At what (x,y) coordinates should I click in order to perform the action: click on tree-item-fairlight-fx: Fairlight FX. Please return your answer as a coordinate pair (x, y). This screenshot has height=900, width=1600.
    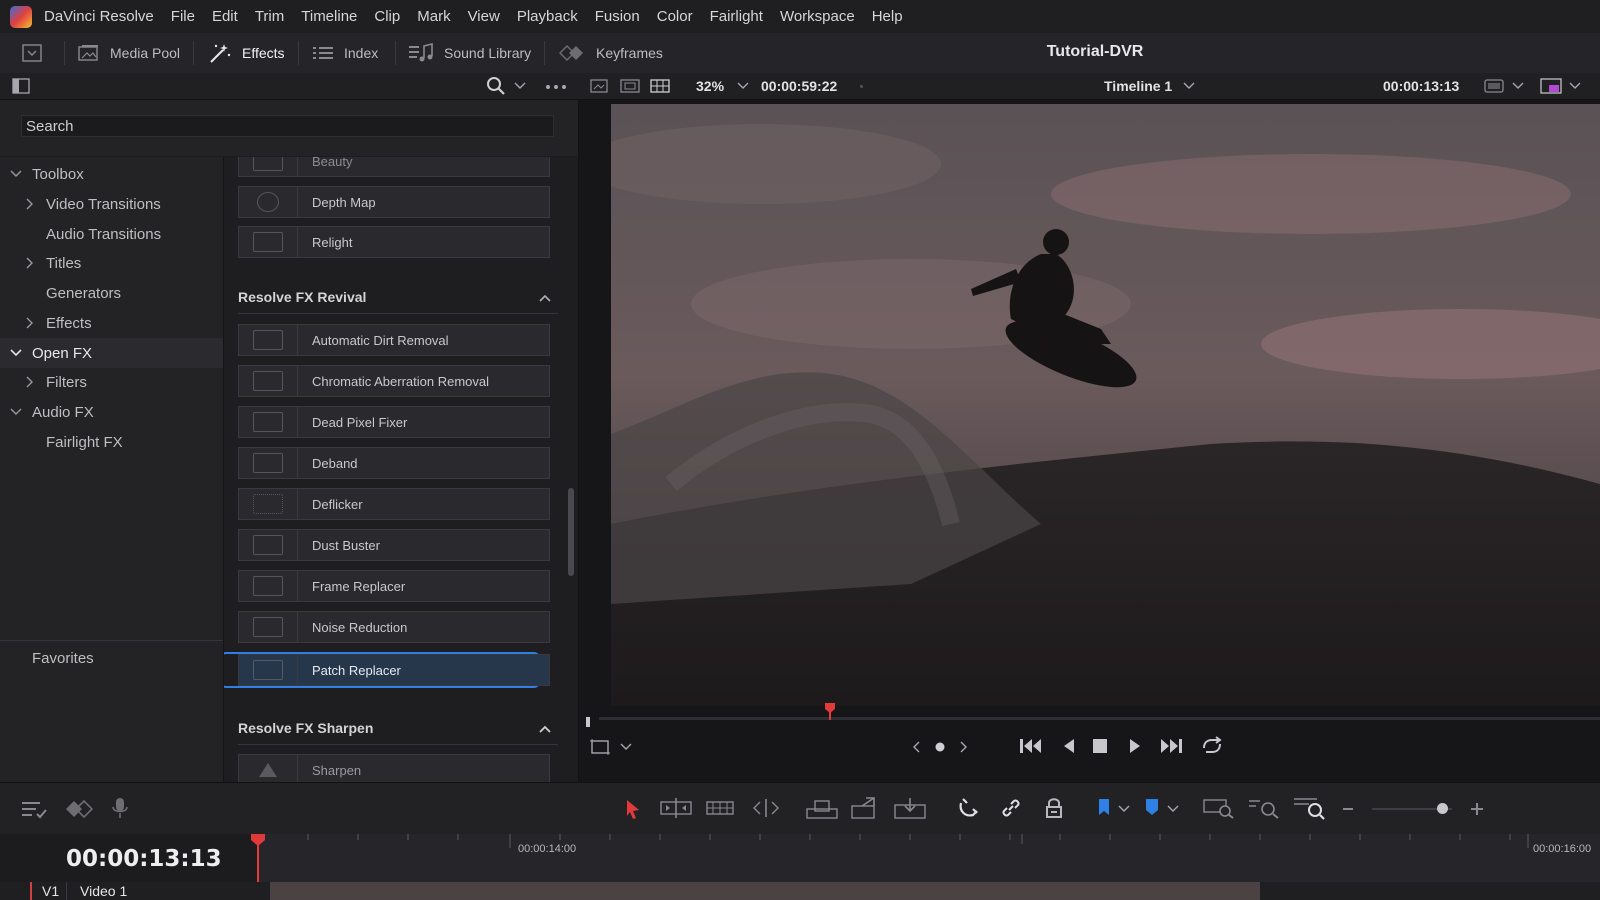
    Looking at the image, I should click on (111, 442).